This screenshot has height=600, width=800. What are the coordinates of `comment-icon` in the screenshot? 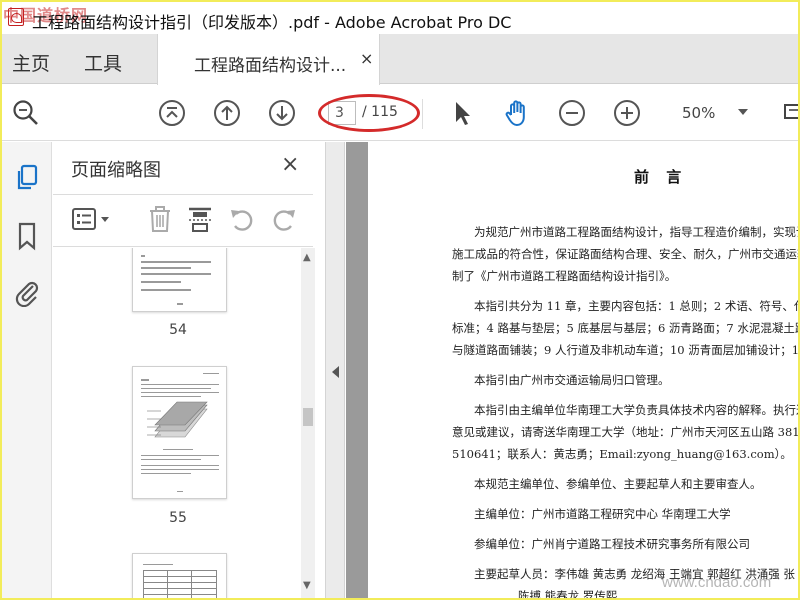 It's located at (788, 113).